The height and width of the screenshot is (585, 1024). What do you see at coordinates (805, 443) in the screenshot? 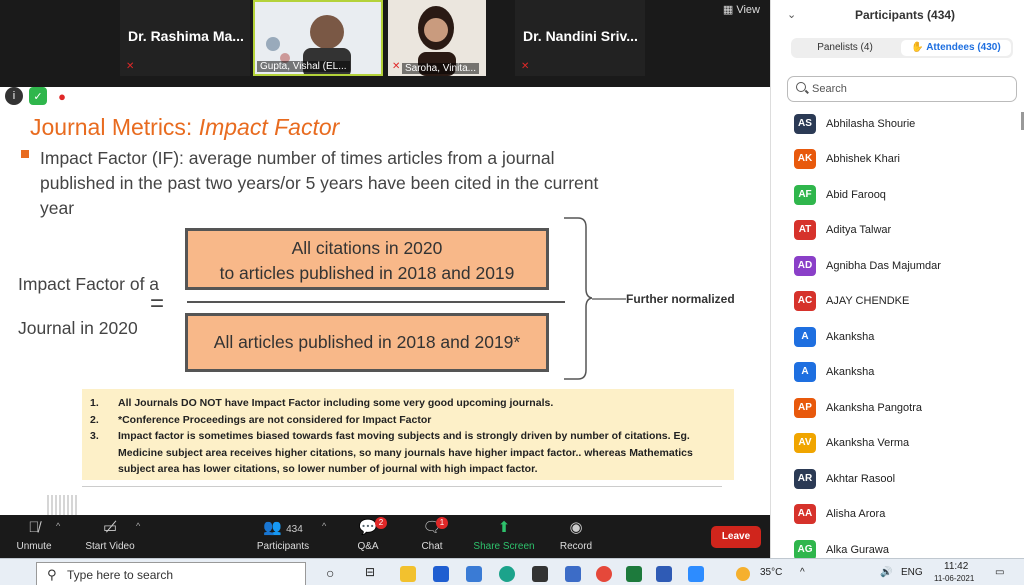
I see `avatar: AV` at bounding box center [805, 443].